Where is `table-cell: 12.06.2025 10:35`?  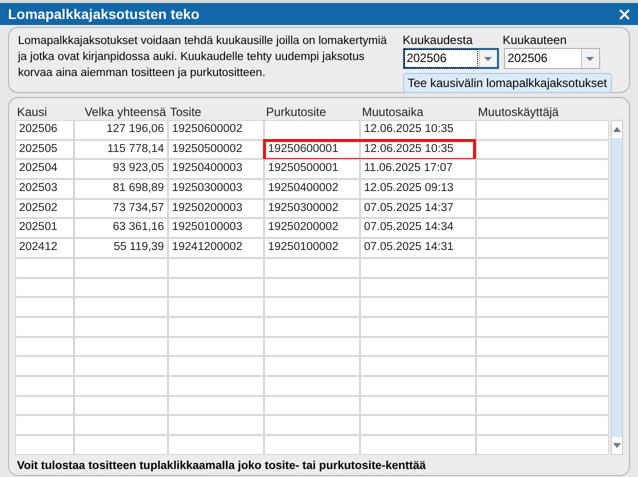 table-cell: 12.06.2025 10:35 is located at coordinates (418, 130).